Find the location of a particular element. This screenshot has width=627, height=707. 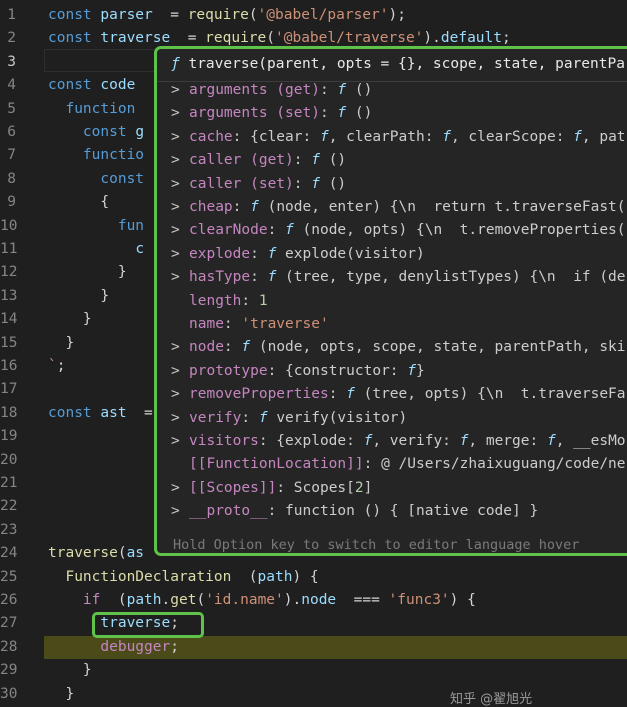

property-name: [[Scopes]] is located at coordinates (233, 487).